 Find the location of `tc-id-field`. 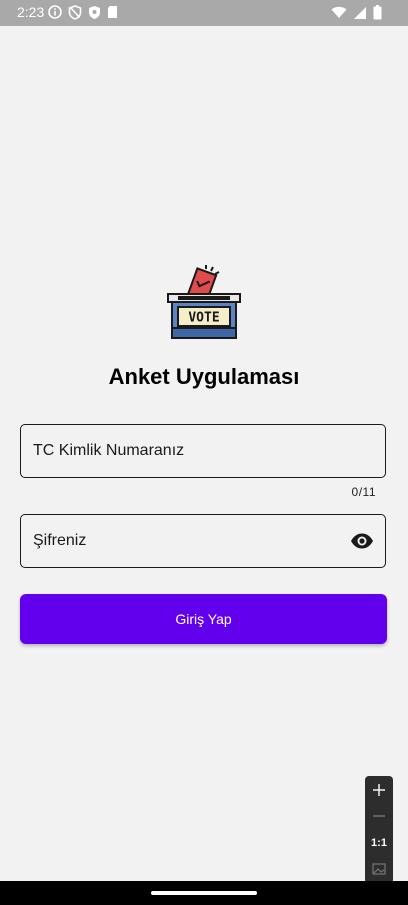

tc-id-field is located at coordinates (203, 451).